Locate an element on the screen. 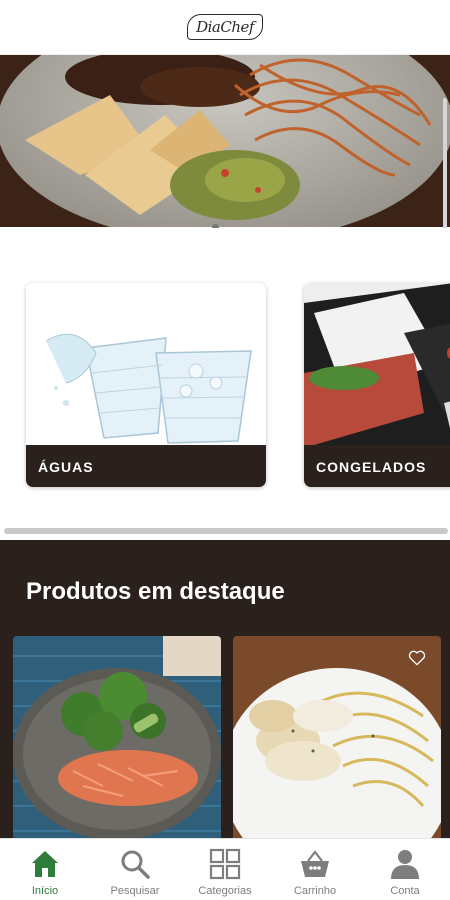  nav-item-inicio: Início is located at coordinates (45, 869).